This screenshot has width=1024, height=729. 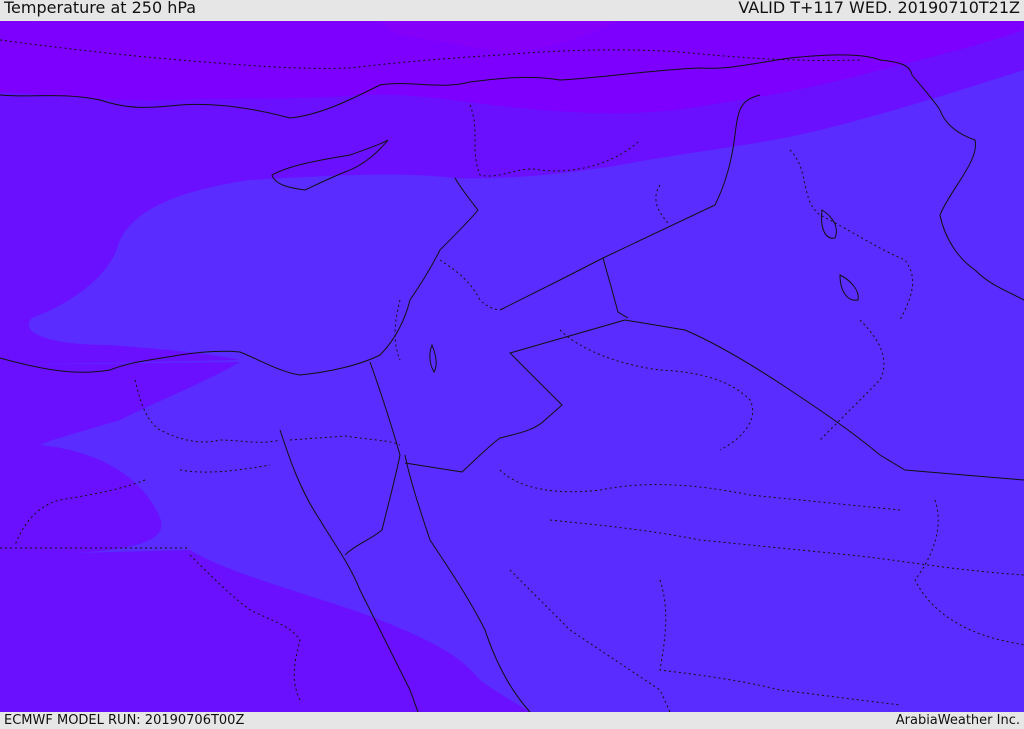 What do you see at coordinates (124, 720) in the screenshot?
I see `model-run: ECMWF MODEL RUN: 20190706T00Z` at bounding box center [124, 720].